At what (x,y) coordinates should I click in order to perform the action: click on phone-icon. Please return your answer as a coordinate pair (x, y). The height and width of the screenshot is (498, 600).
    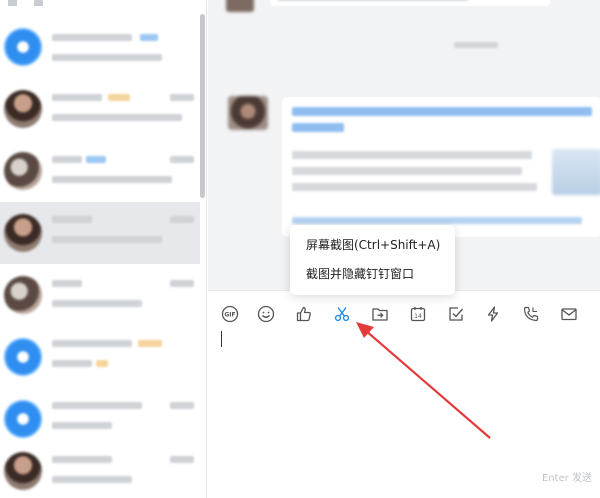
    Looking at the image, I should click on (531, 314).